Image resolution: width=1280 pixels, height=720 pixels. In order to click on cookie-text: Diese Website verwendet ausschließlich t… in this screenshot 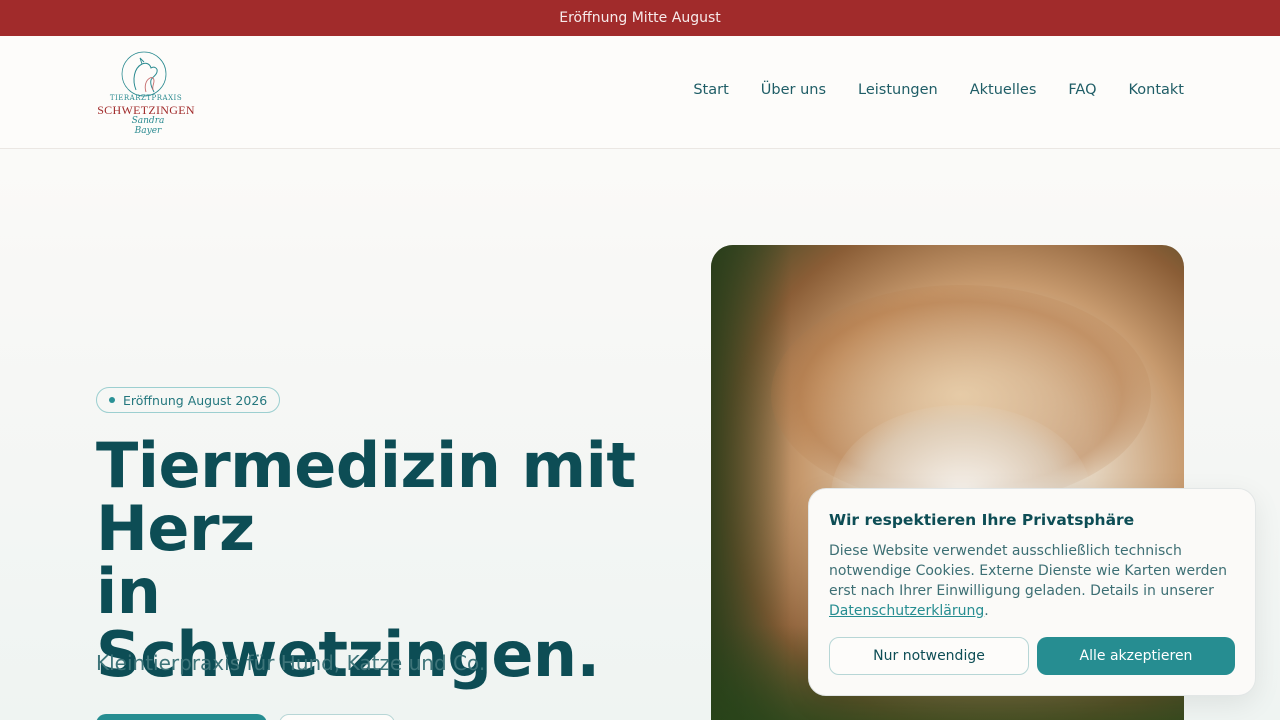, I will do `click(1032, 581)`.